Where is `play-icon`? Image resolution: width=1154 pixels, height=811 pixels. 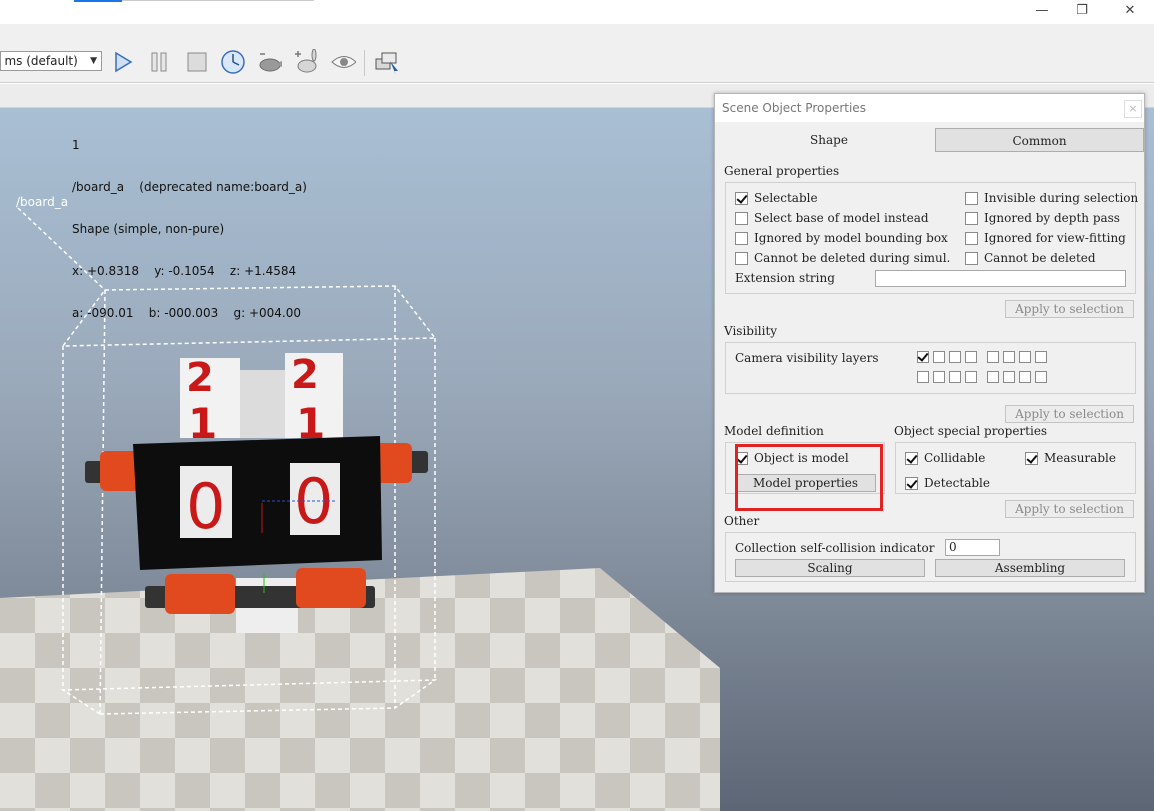 play-icon is located at coordinates (123, 62).